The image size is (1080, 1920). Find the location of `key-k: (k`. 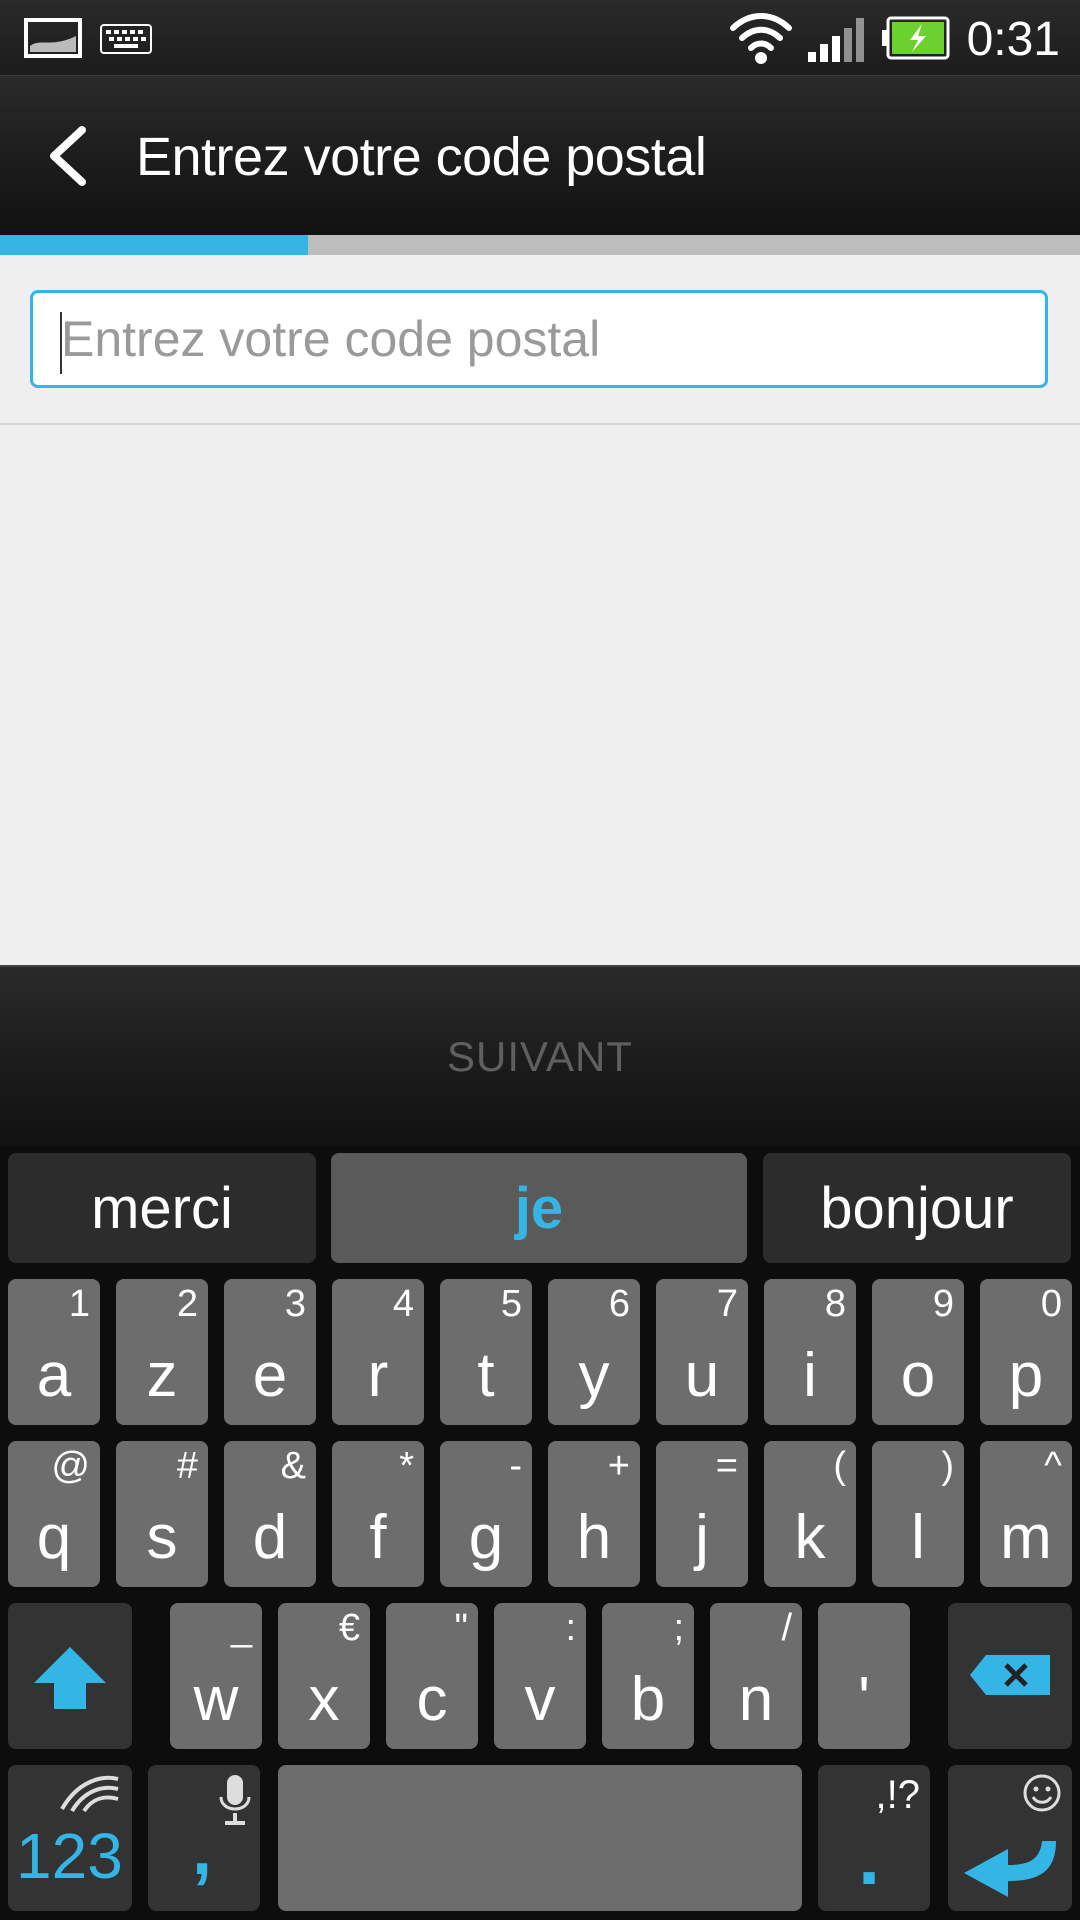

key-k: (k is located at coordinates (810, 1514).